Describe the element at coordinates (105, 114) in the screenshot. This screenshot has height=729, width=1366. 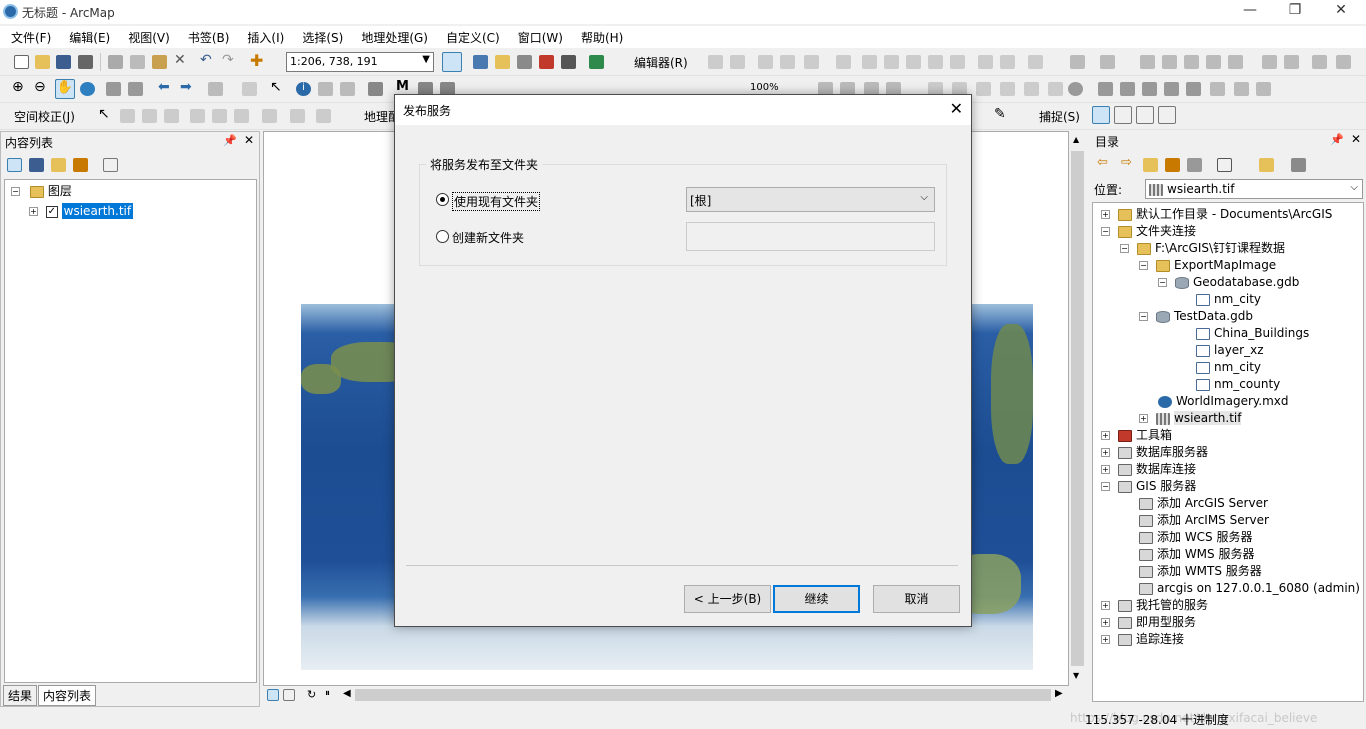
I see `select-pointer-icon: ↖` at that location.